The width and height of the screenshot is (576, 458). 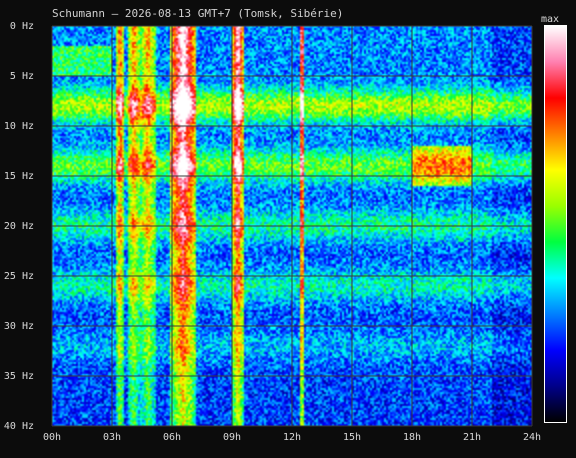 What do you see at coordinates (19, 176) in the screenshot?
I see `y-tick-label: 15 Hz` at bounding box center [19, 176].